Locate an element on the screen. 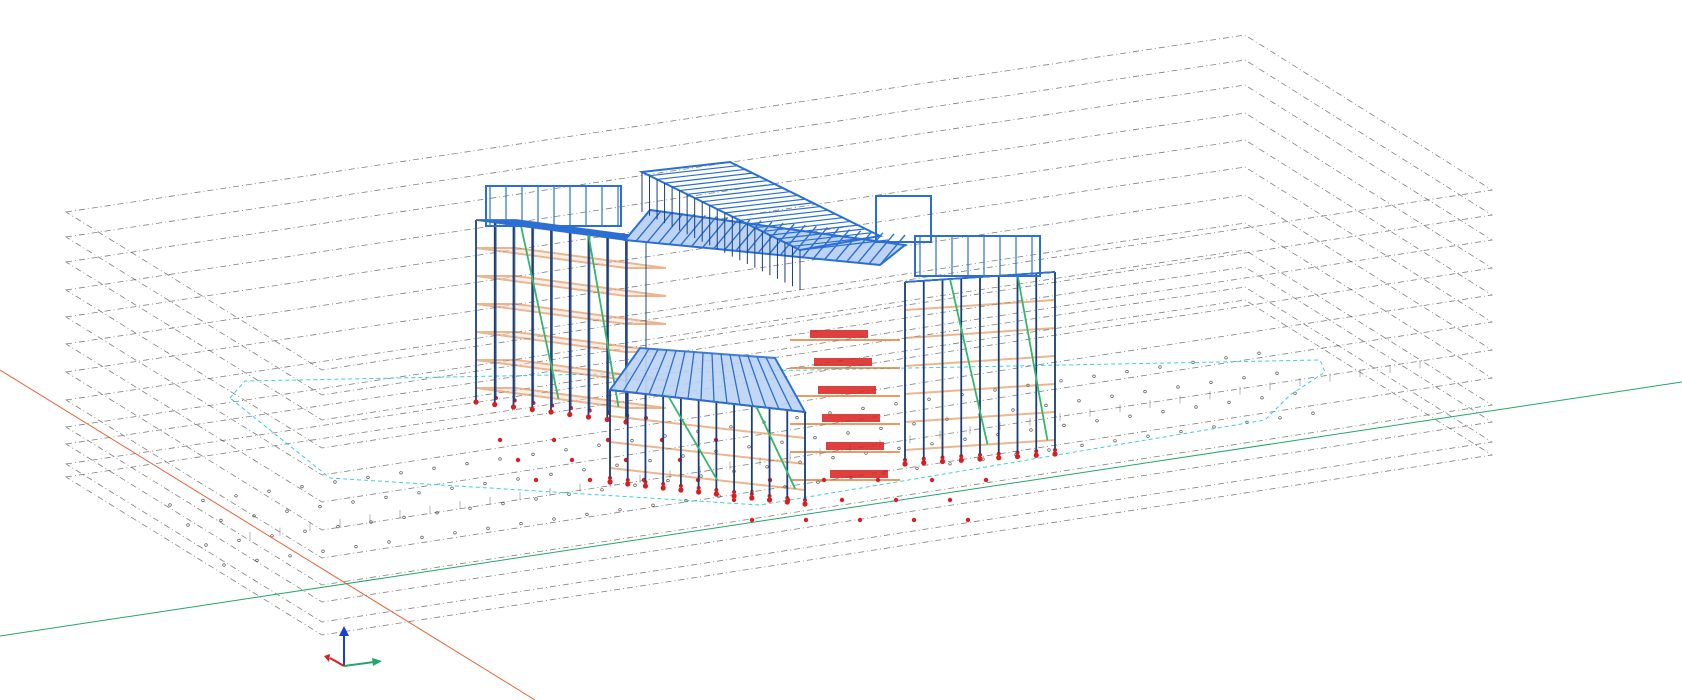 The image size is (1682, 700). triad-y-arrow is located at coordinates (359, 664).